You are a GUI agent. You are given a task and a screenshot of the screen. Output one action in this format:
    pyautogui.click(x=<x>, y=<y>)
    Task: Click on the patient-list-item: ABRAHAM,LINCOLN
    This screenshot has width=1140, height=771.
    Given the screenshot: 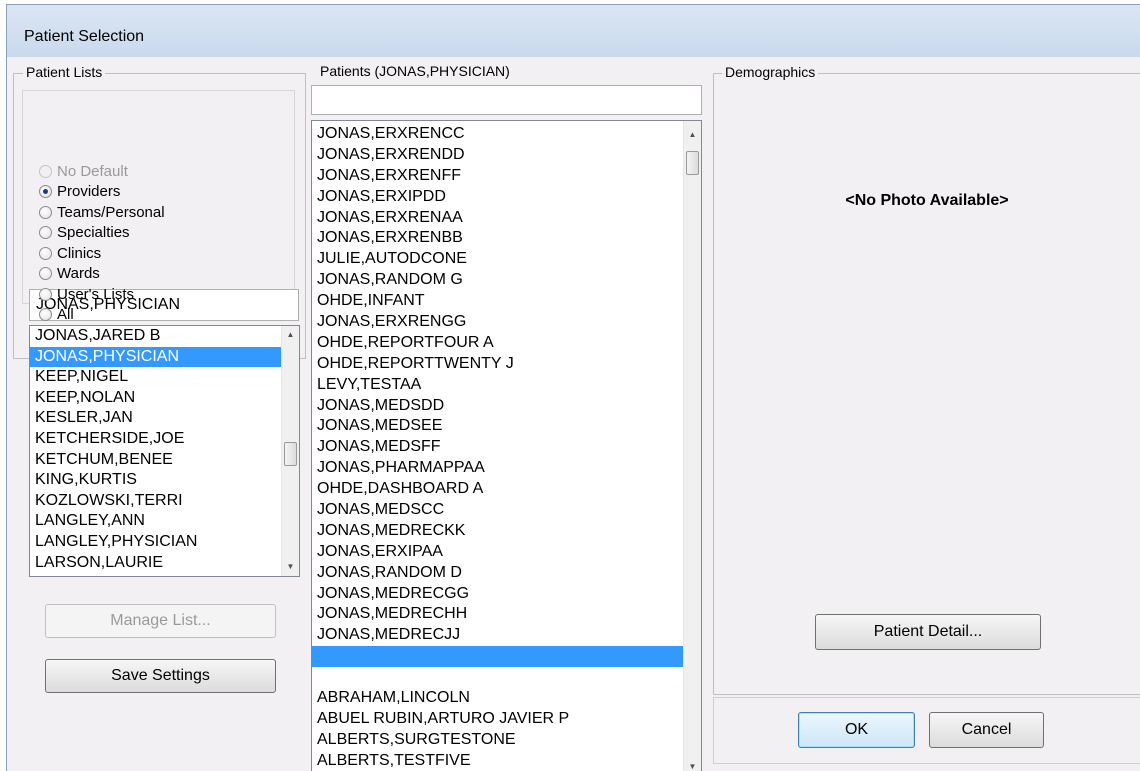 What is the action you would take?
    pyautogui.click(x=497, y=698)
    